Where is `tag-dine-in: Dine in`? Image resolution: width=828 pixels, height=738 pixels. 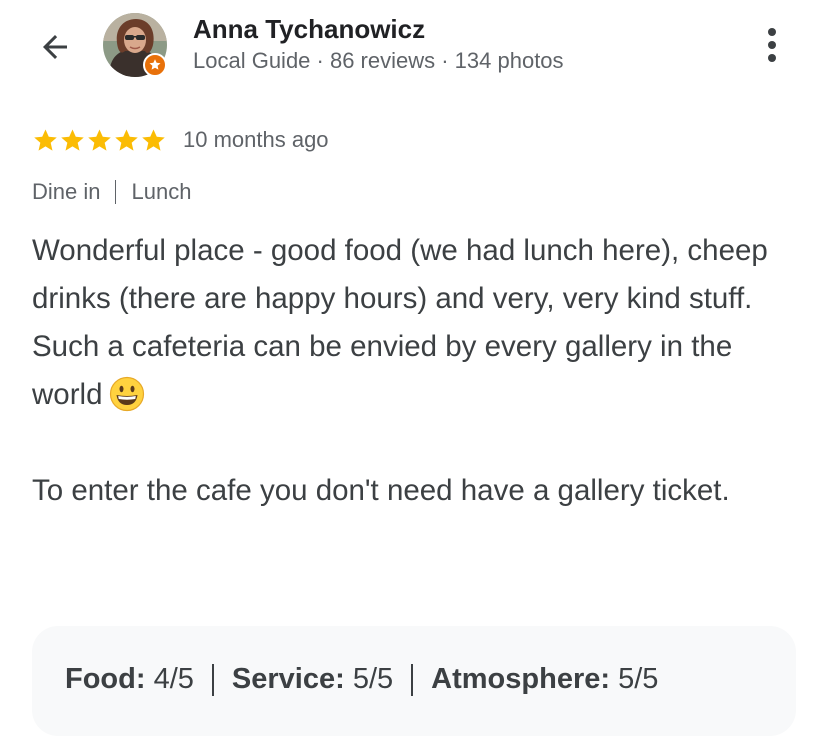
tag-dine-in: Dine in is located at coordinates (66, 191).